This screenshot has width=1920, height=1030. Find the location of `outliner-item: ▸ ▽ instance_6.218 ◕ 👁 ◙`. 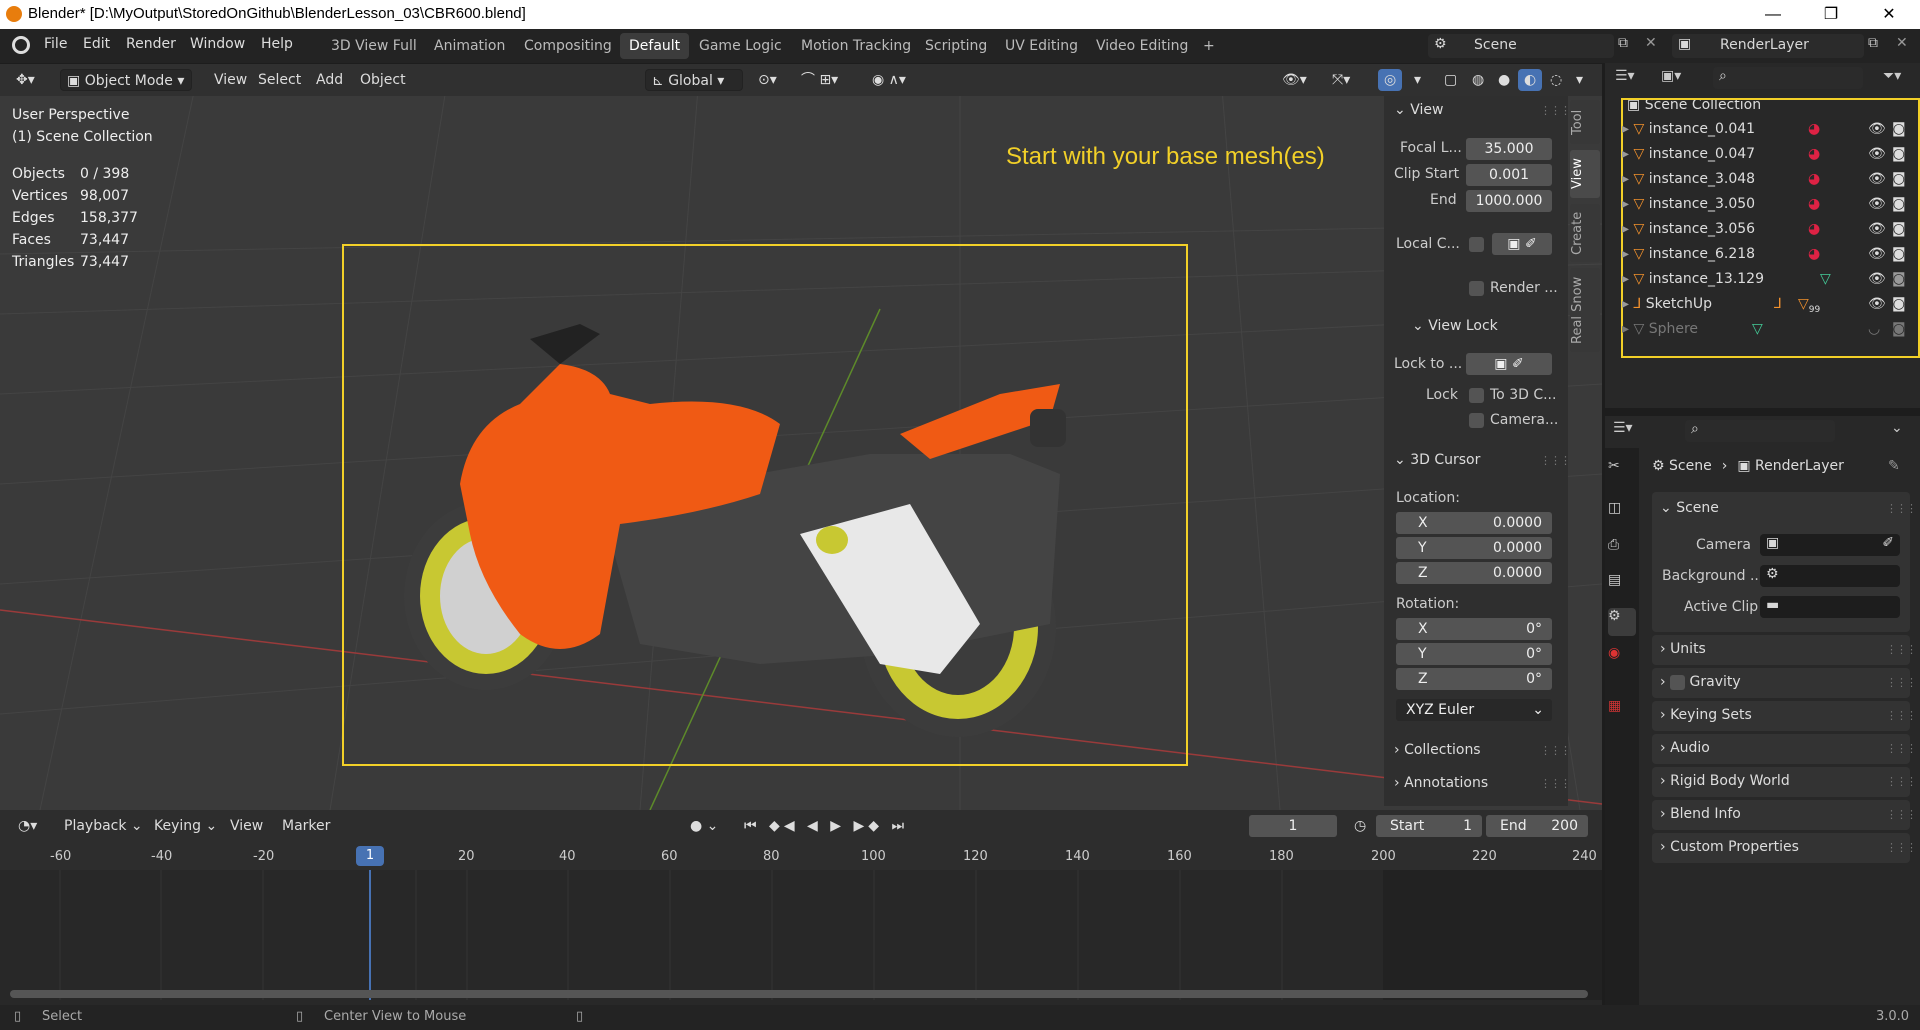

outliner-item: ▸ ▽ instance_6.218 ◕ 👁 ◙ is located at coordinates (1767, 258).